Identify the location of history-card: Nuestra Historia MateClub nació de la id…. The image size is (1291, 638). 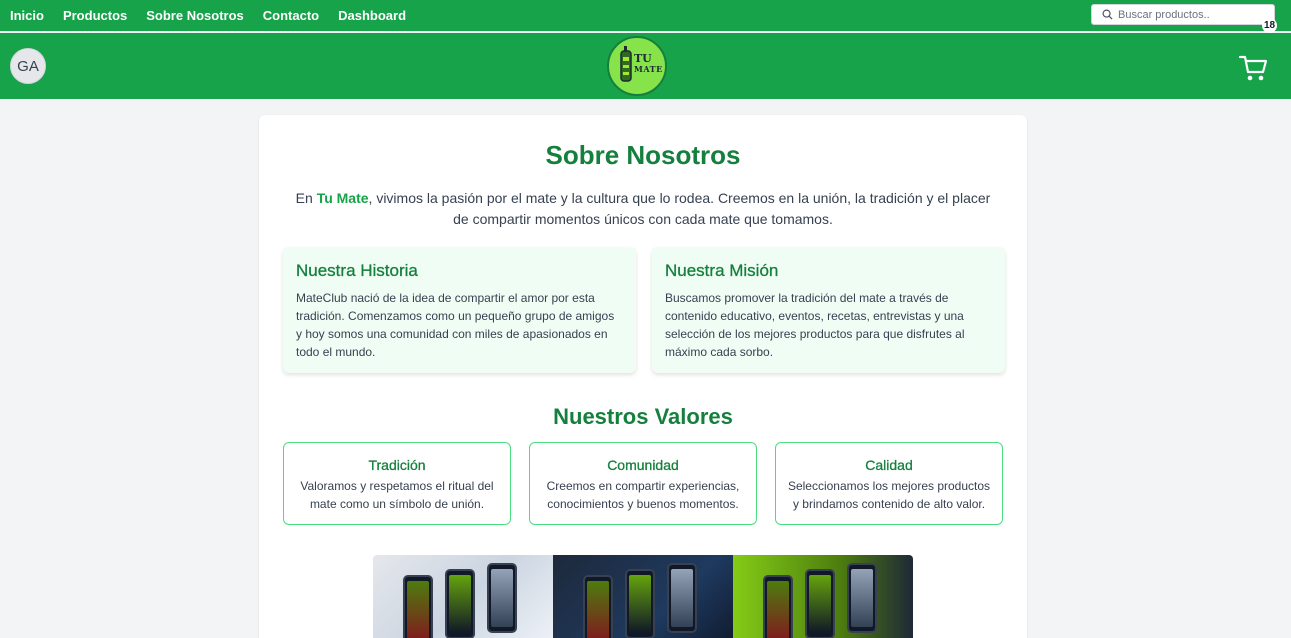
(459, 310).